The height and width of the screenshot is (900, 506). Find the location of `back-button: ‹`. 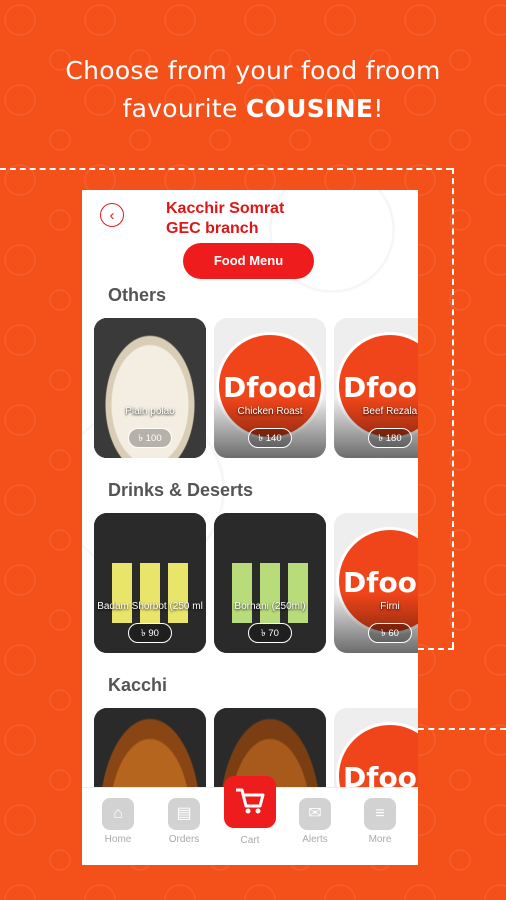

back-button: ‹ is located at coordinates (112, 215).